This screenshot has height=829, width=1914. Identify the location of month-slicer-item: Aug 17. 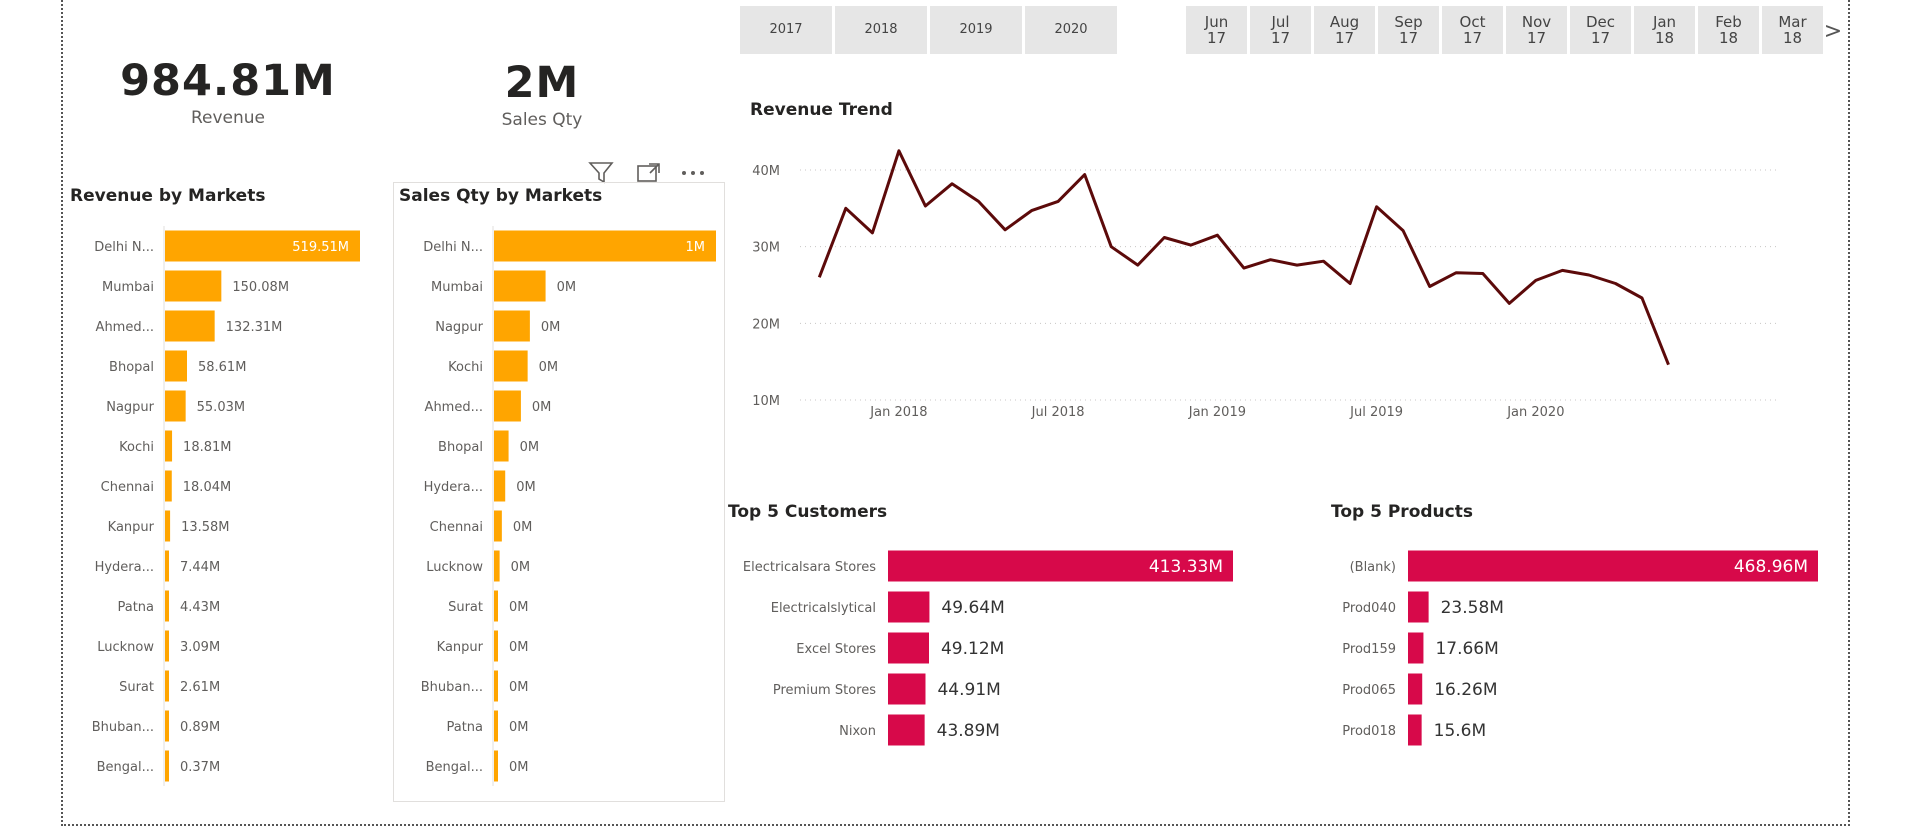
(1344, 30).